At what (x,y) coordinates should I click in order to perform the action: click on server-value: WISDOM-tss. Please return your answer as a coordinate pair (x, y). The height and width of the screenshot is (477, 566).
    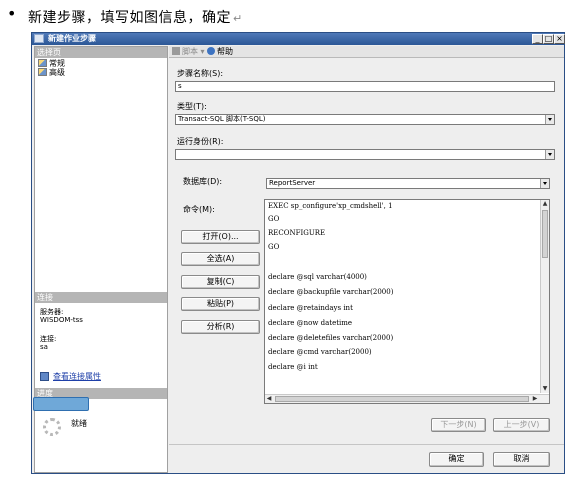
    Looking at the image, I should click on (61, 320).